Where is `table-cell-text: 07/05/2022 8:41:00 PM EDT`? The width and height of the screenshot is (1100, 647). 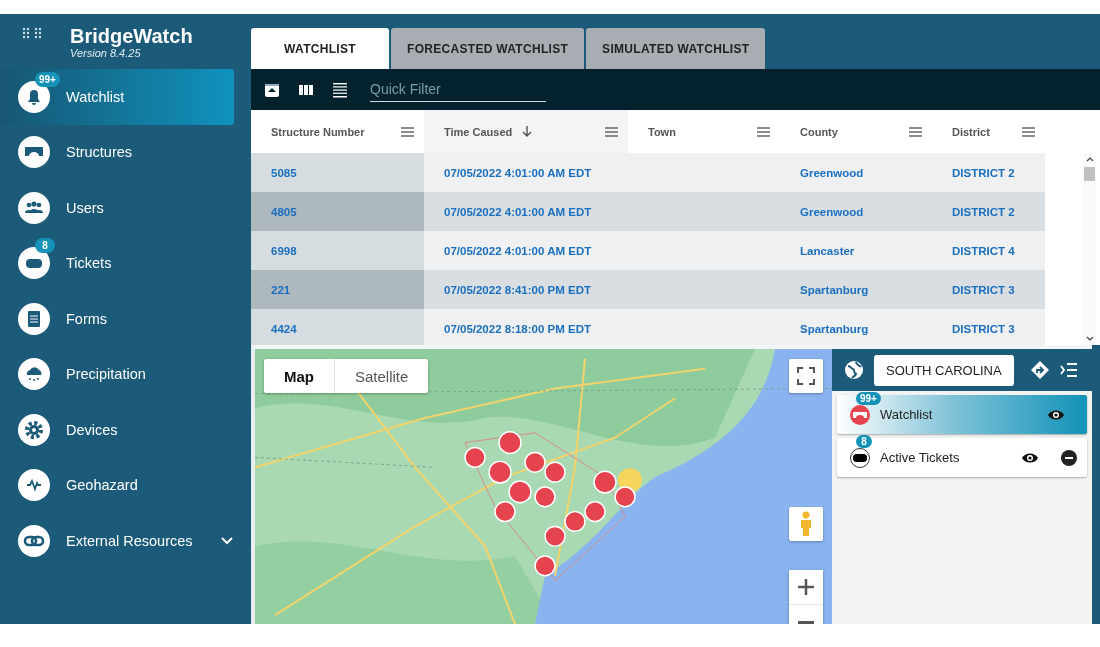
table-cell-text: 07/05/2022 8:41:00 PM EDT is located at coordinates (518, 290).